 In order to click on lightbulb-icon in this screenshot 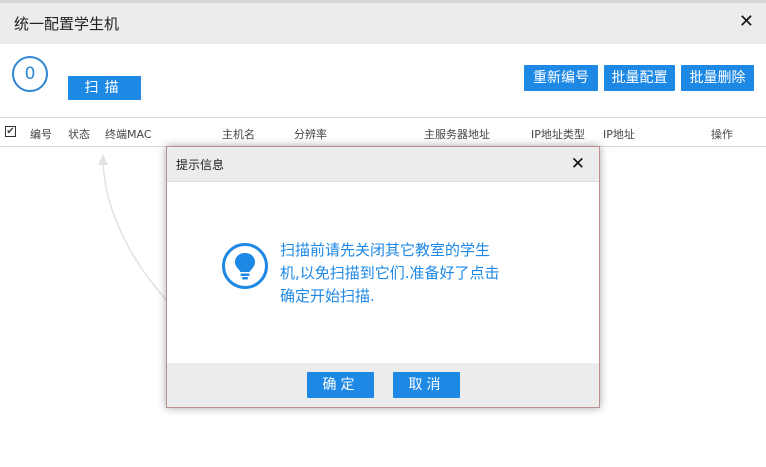, I will do `click(245, 266)`.